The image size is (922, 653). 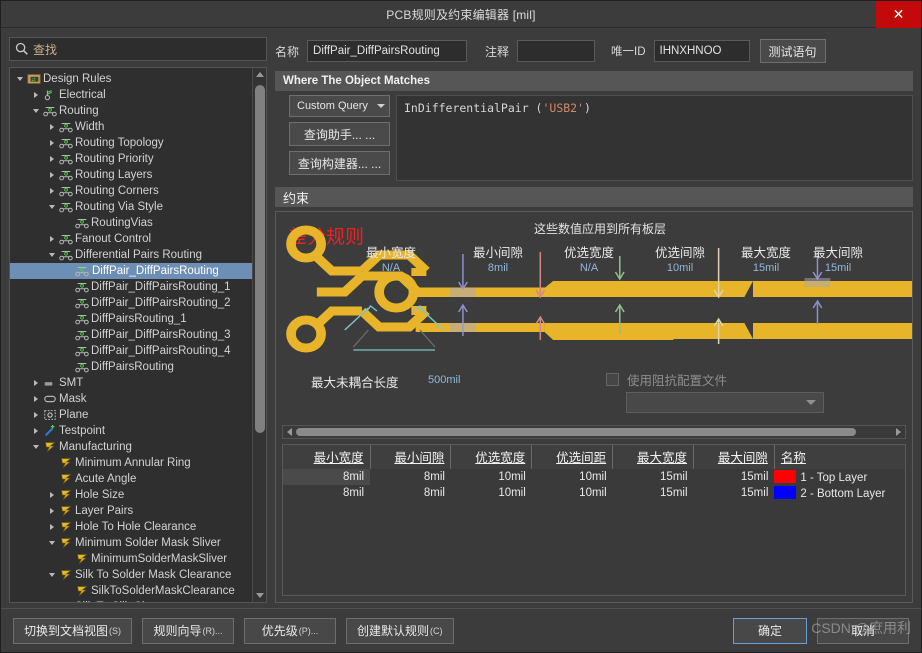 I want to click on tree-item-minimumsoldermasksliver: MinimumSolderMaskSliver, so click(x=132, y=559).